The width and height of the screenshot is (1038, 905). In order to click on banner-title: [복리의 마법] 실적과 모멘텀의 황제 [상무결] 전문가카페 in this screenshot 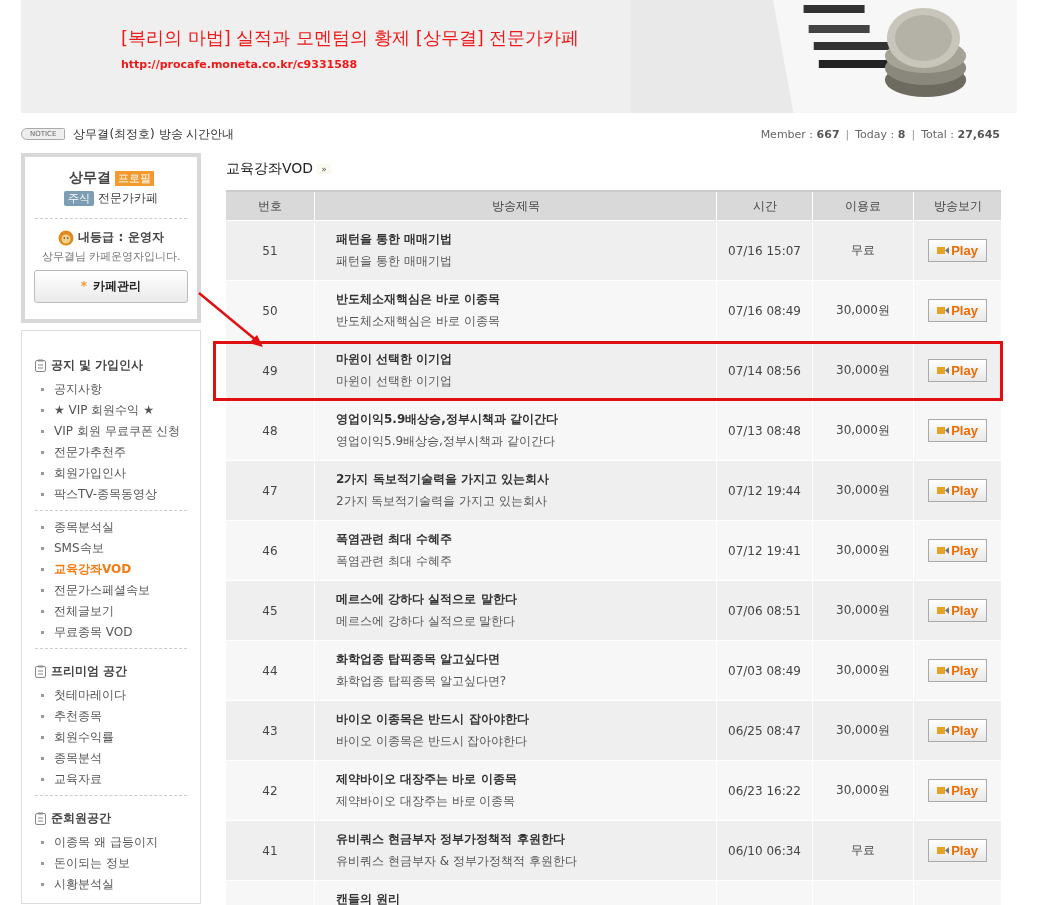, I will do `click(350, 38)`.